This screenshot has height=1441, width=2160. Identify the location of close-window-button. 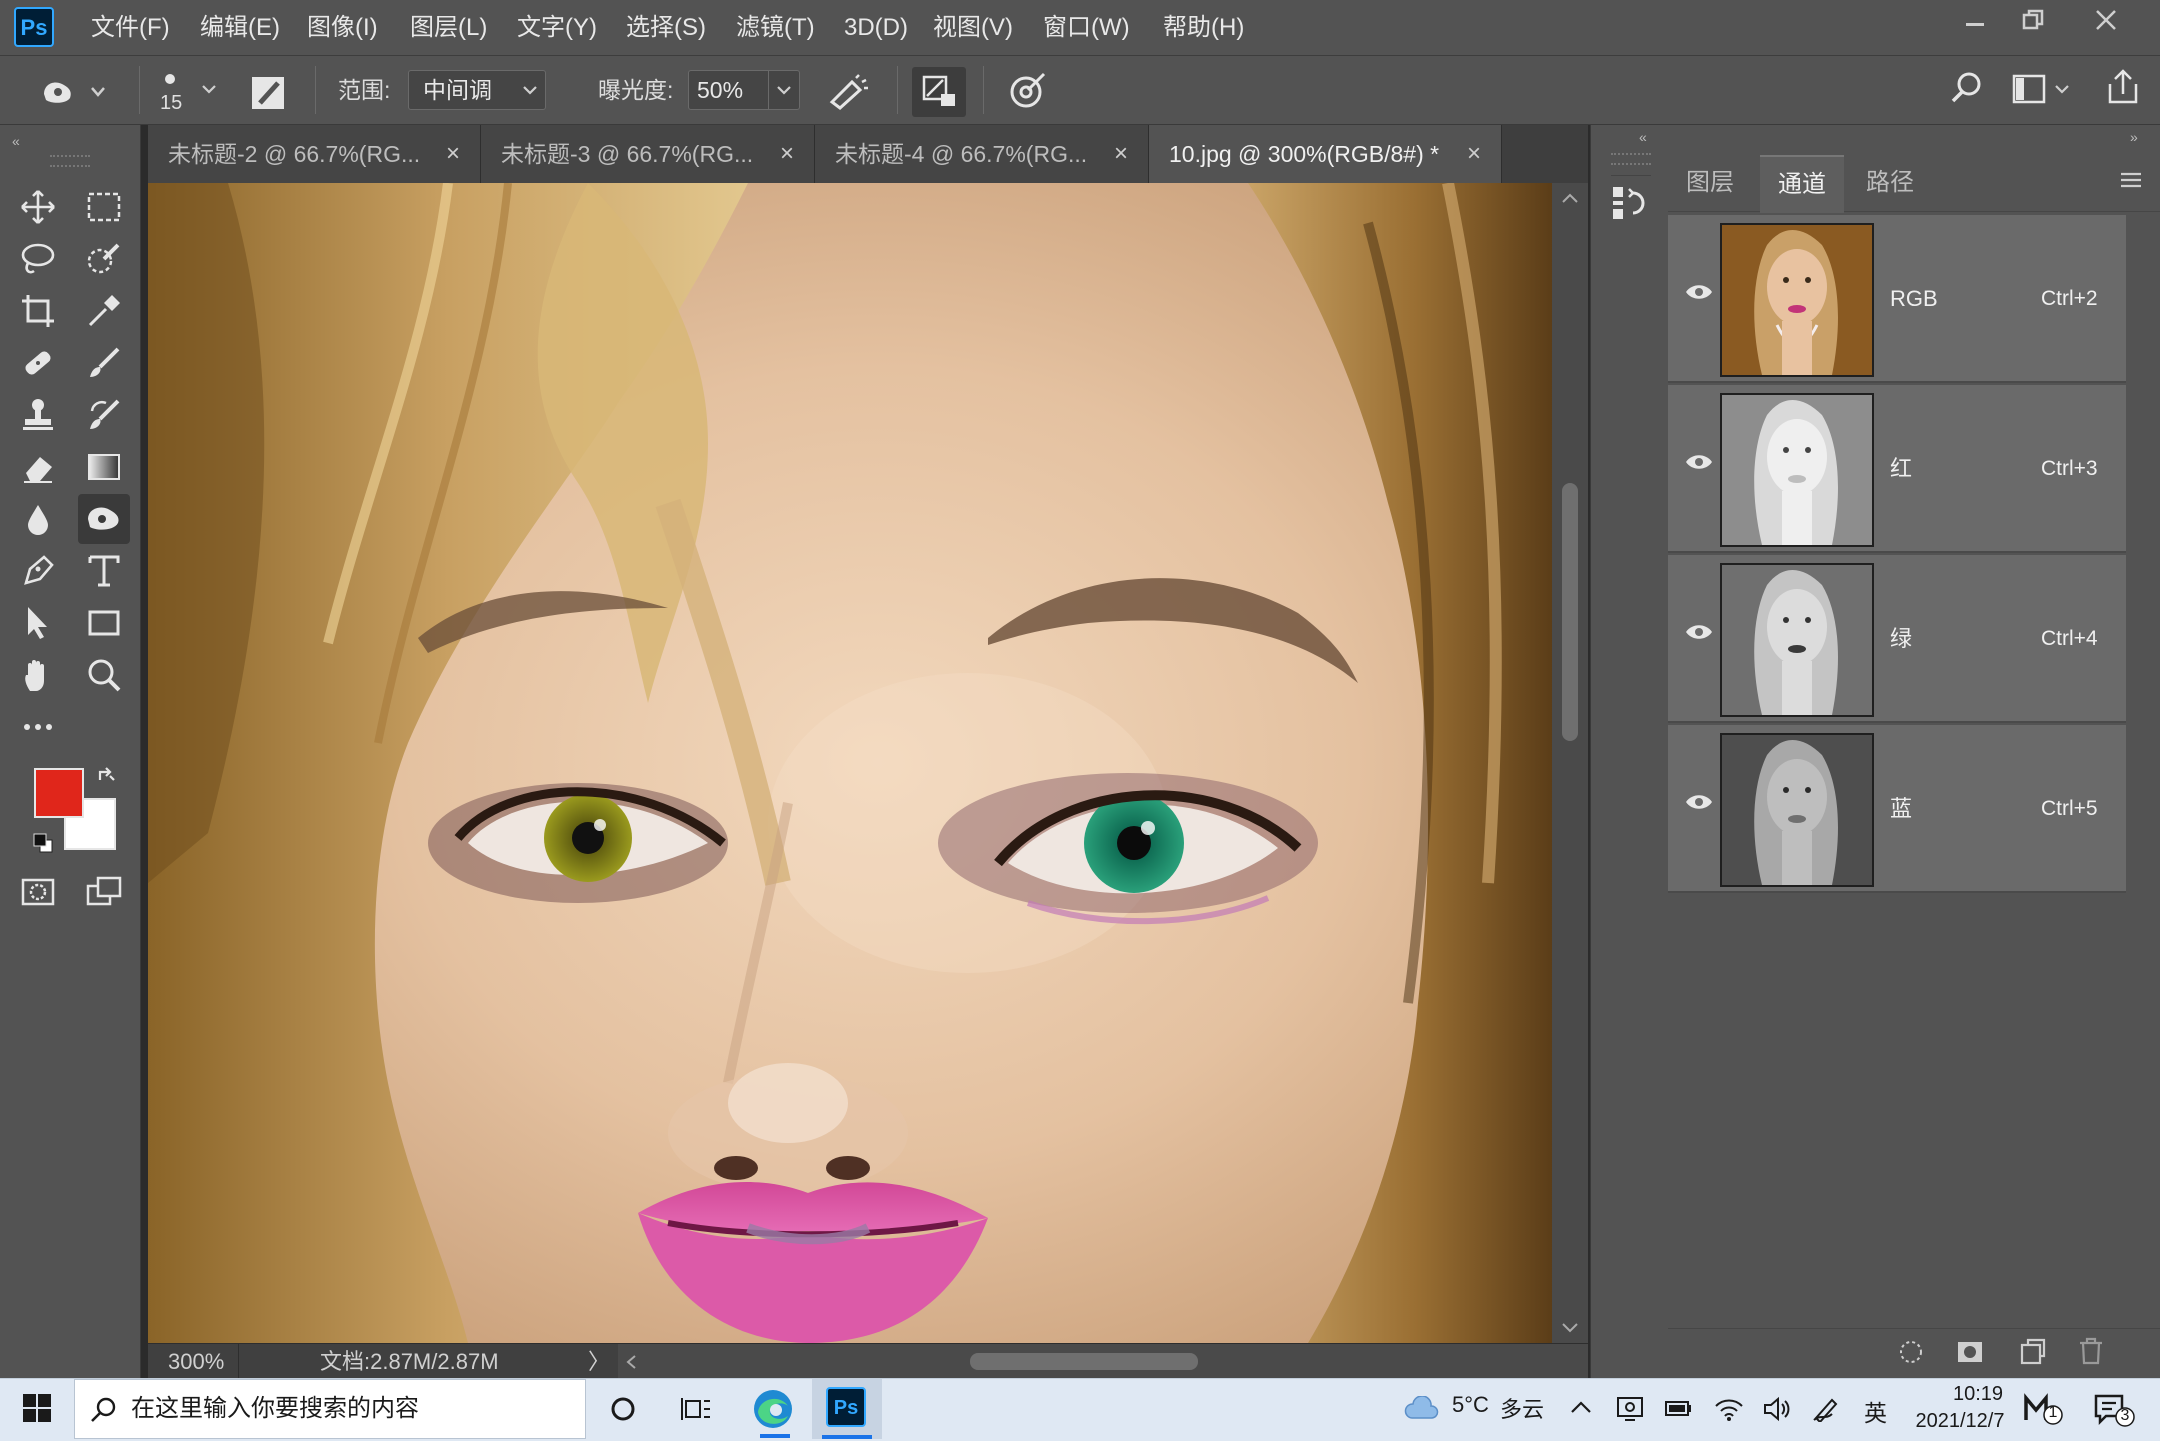
(2106, 20).